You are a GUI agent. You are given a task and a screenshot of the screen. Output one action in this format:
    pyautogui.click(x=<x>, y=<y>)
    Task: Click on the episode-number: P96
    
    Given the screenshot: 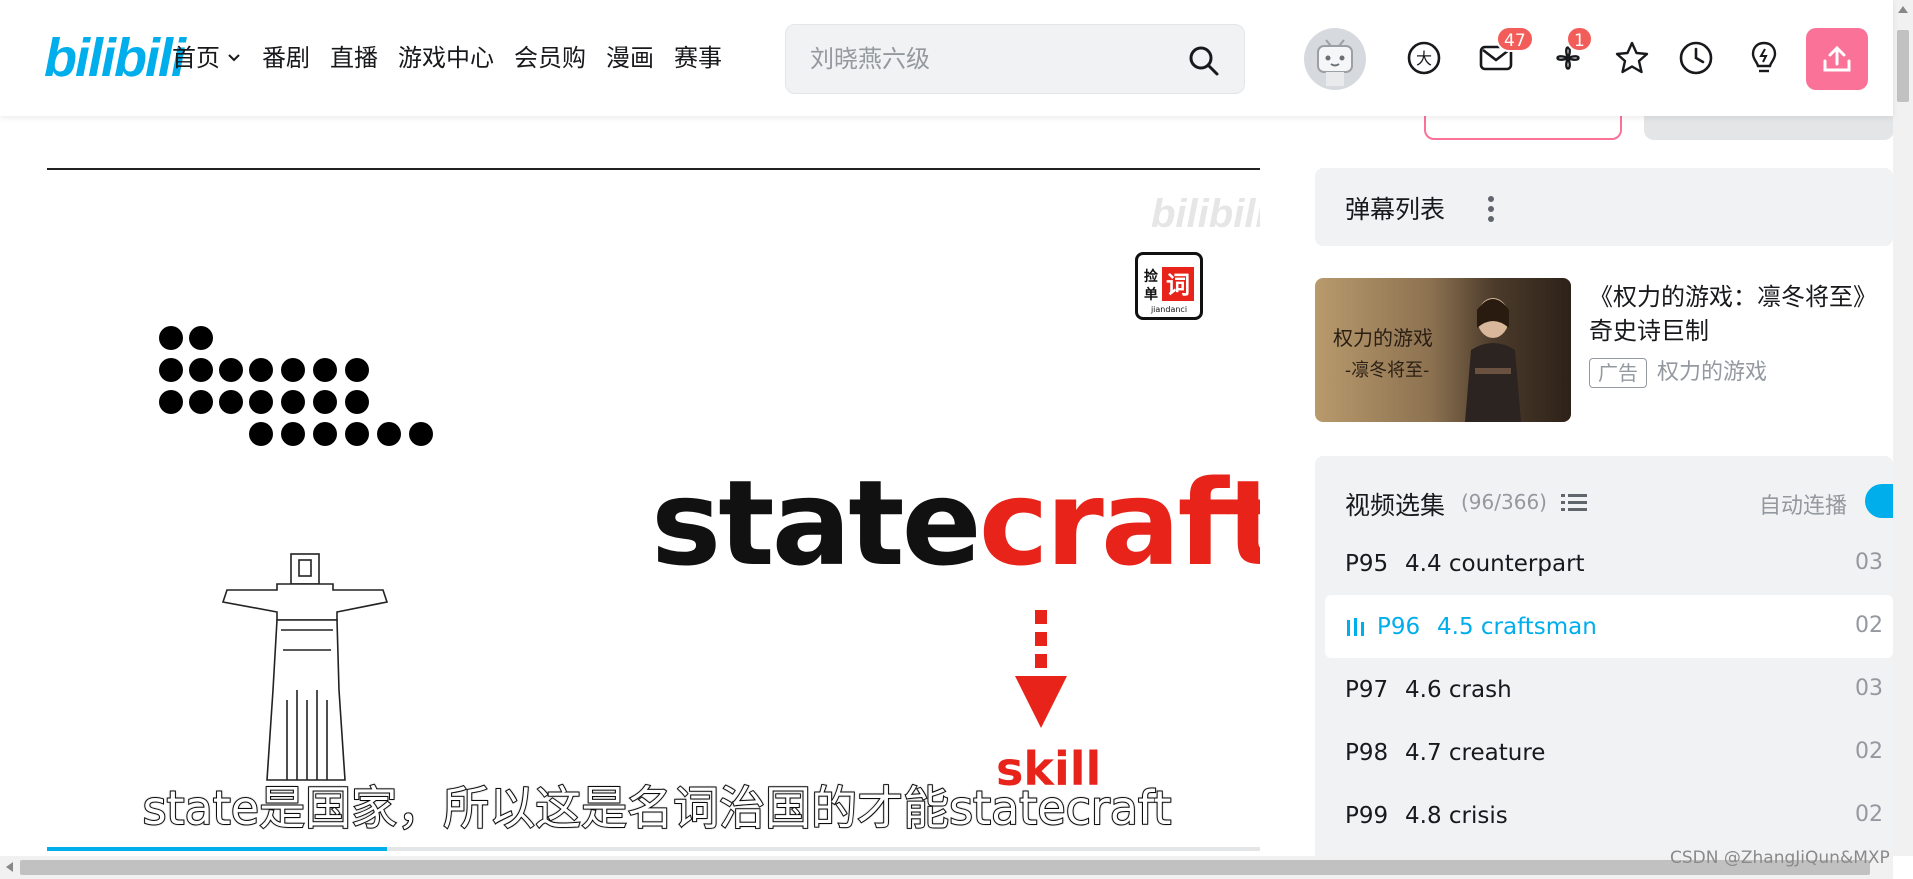 What is the action you would take?
    pyautogui.click(x=1399, y=626)
    